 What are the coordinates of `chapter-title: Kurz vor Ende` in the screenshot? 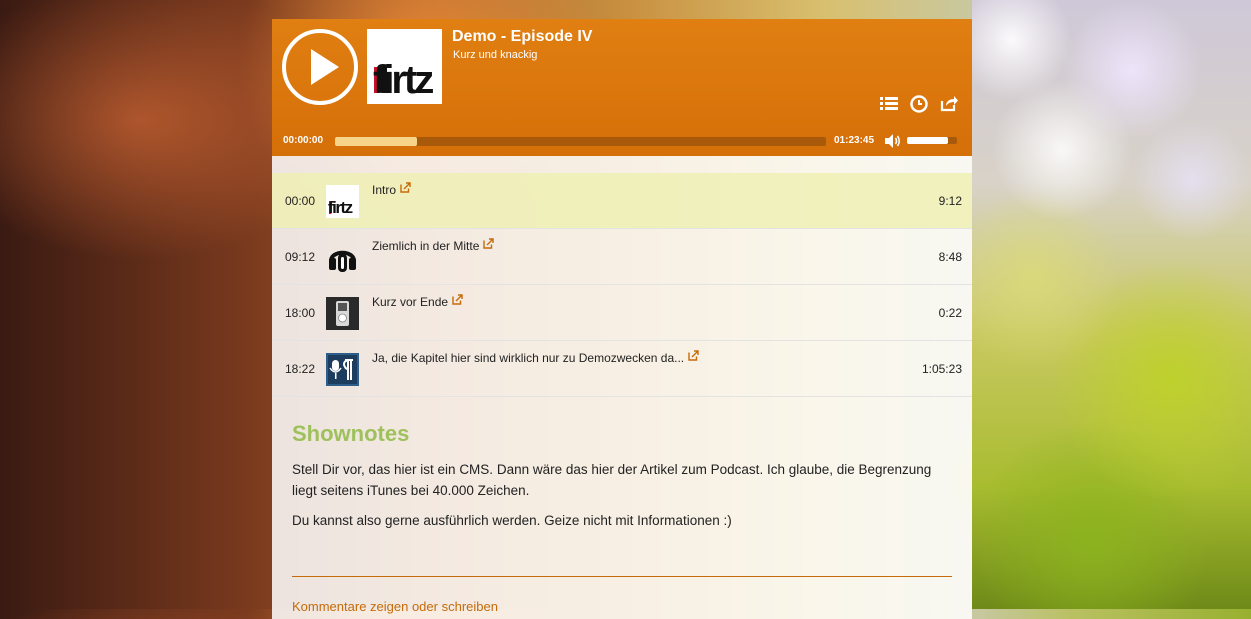 It's located at (417, 301).